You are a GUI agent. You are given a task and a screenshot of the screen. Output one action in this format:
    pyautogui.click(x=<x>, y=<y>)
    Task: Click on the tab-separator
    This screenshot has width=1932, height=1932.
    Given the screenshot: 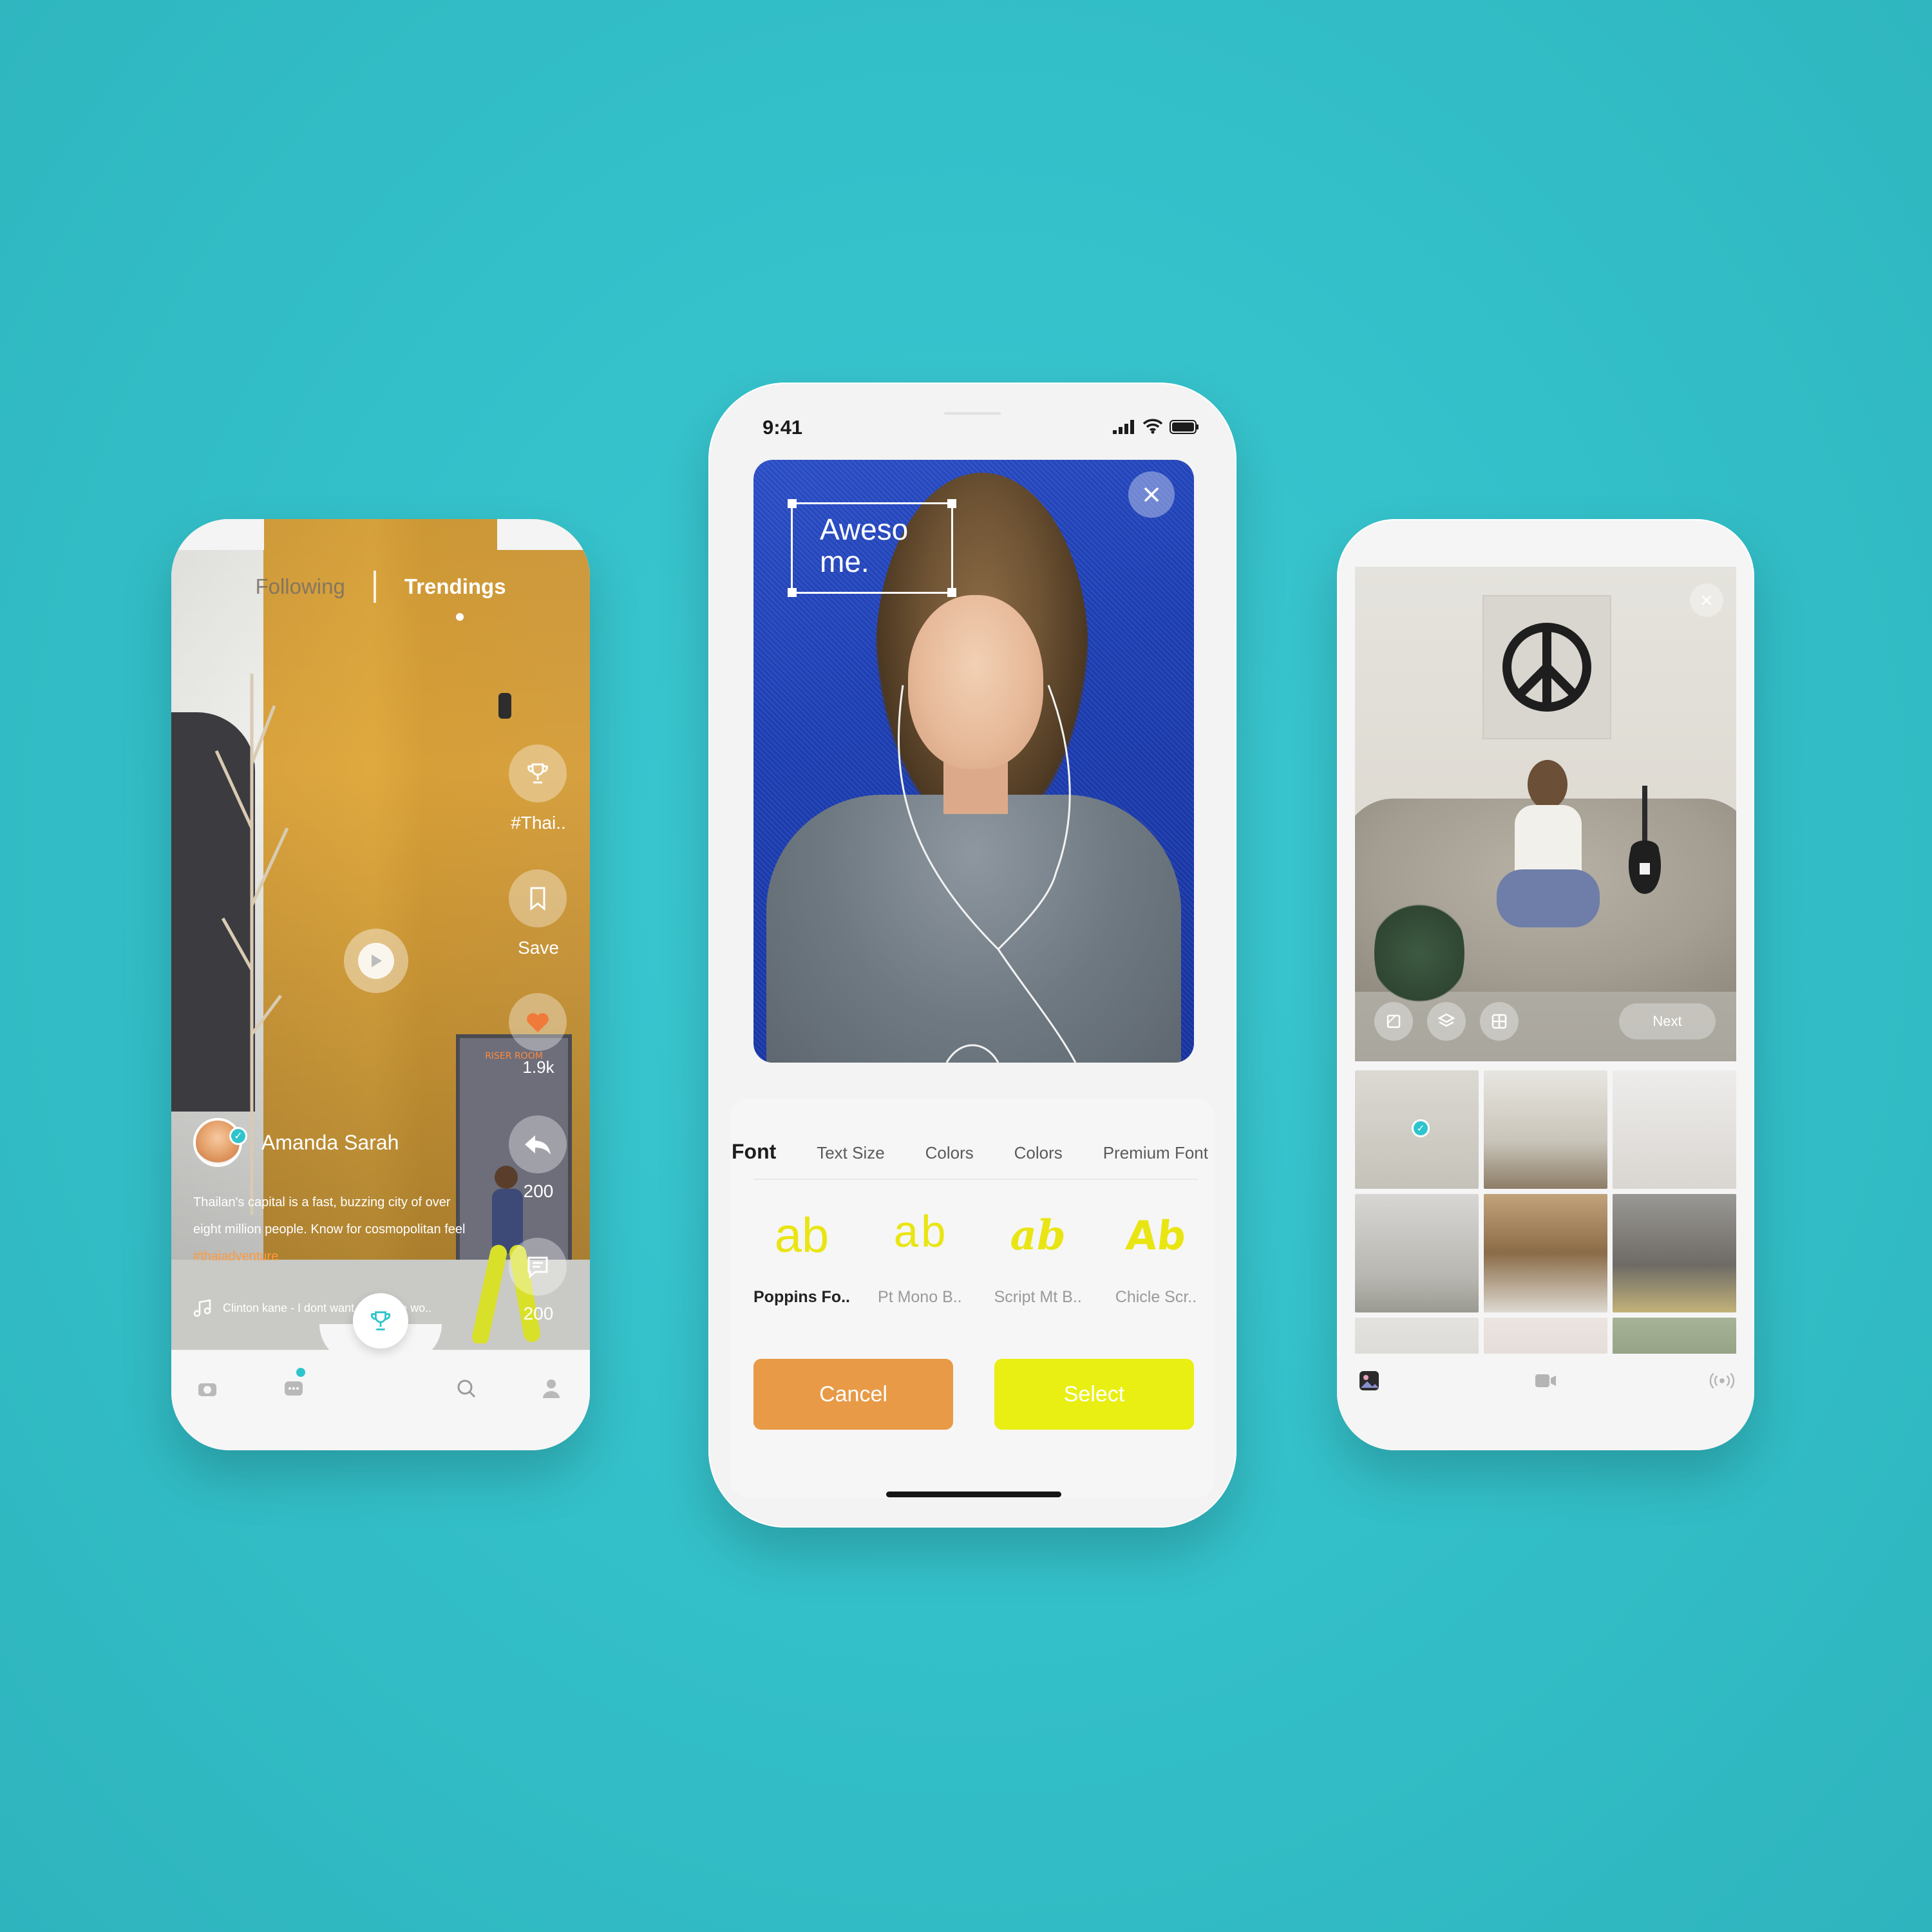 What is the action you would take?
    pyautogui.click(x=374, y=587)
    